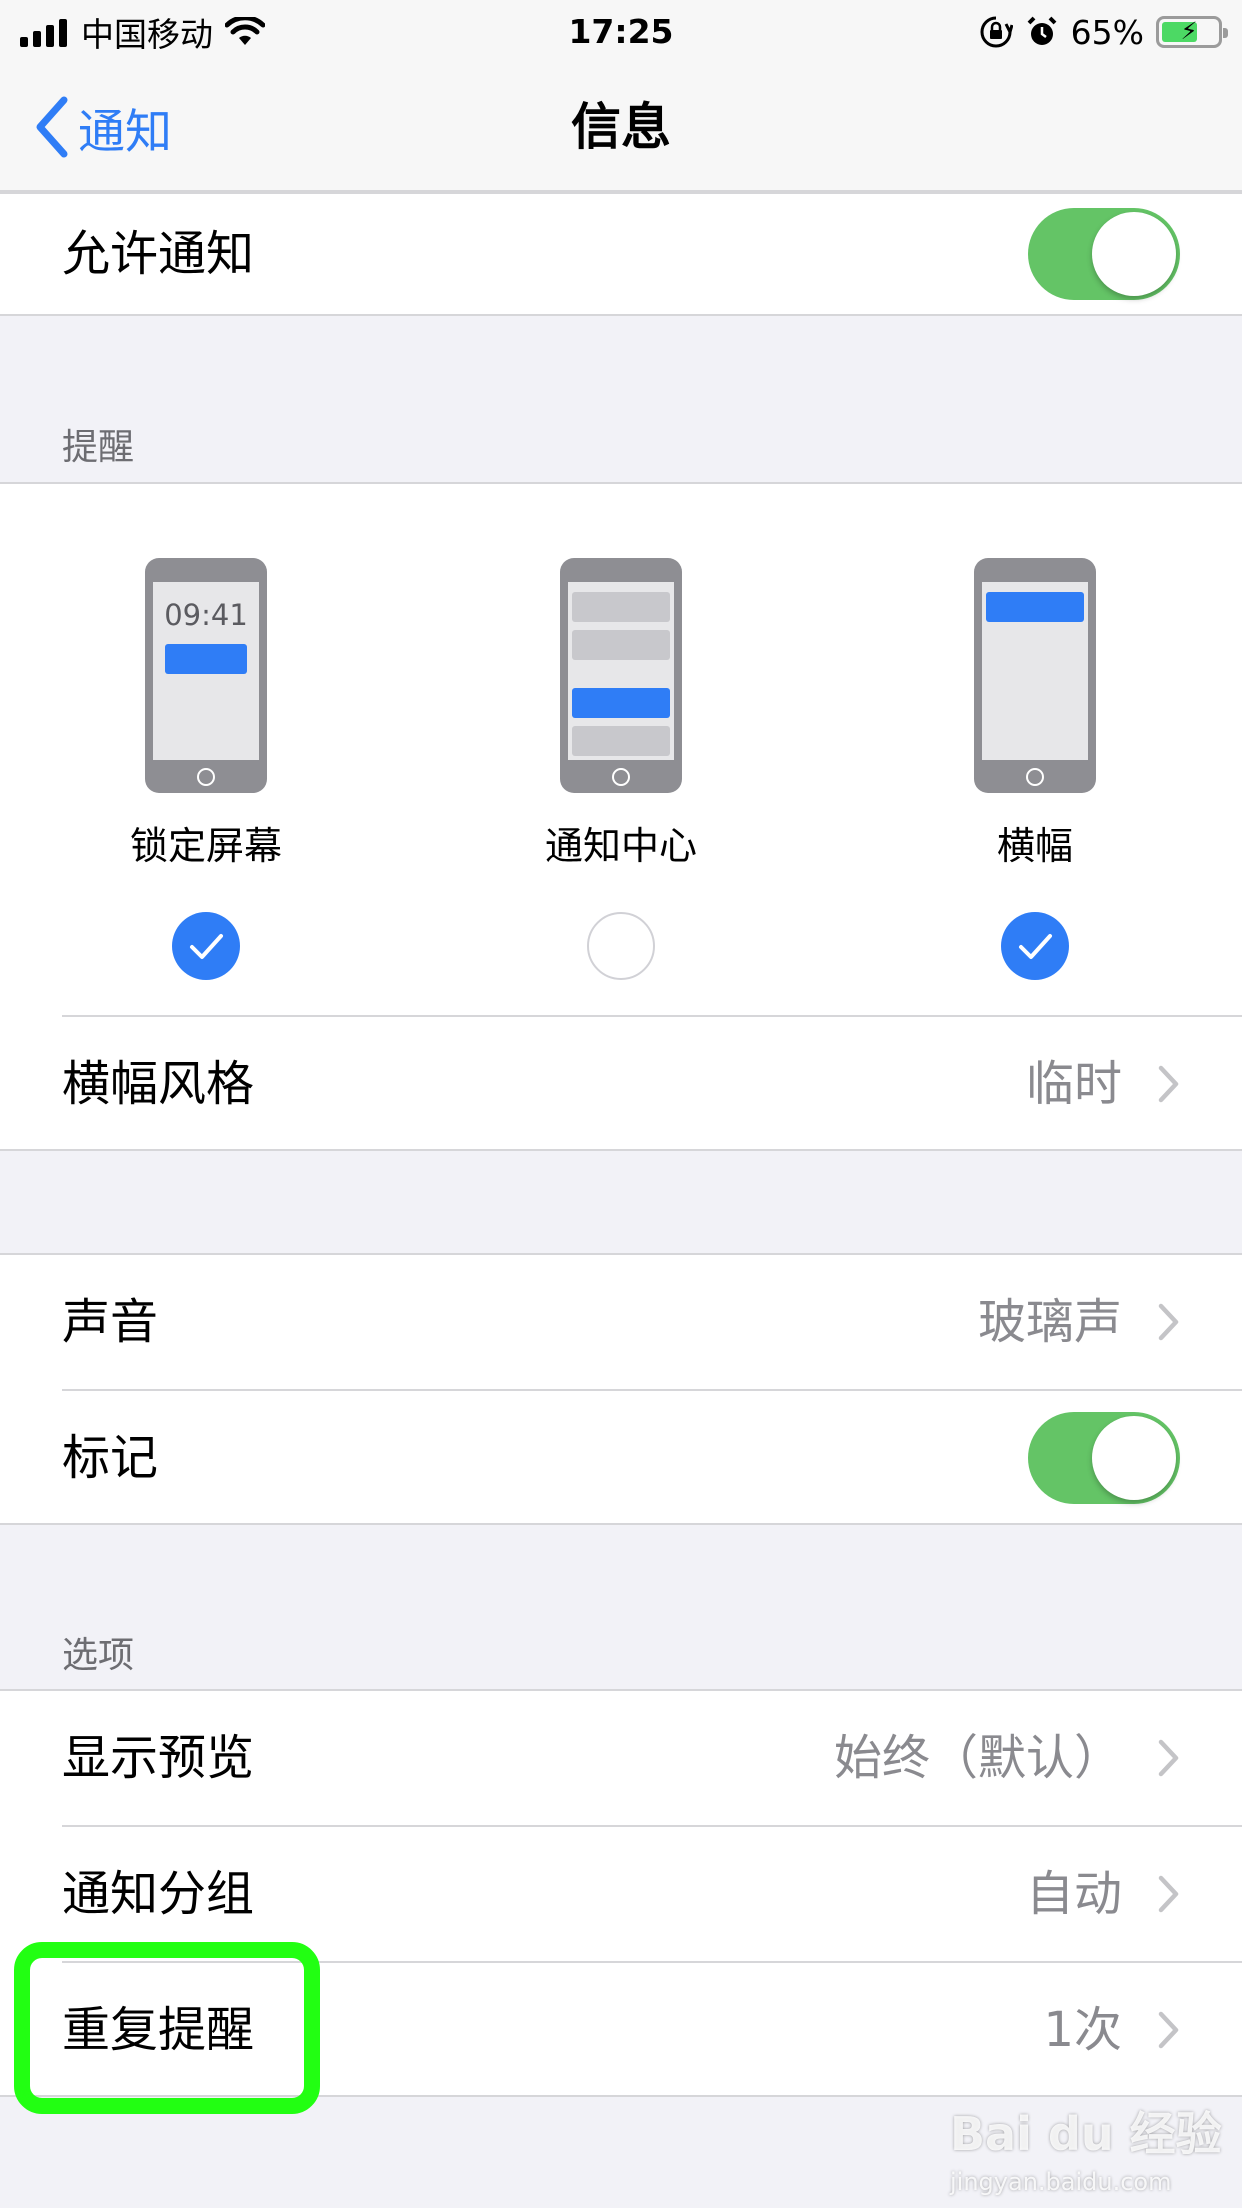 The width and height of the screenshot is (1242, 2208). Describe the element at coordinates (1192, 32) in the screenshot. I see `battery-charging-icon: ⚡` at that location.